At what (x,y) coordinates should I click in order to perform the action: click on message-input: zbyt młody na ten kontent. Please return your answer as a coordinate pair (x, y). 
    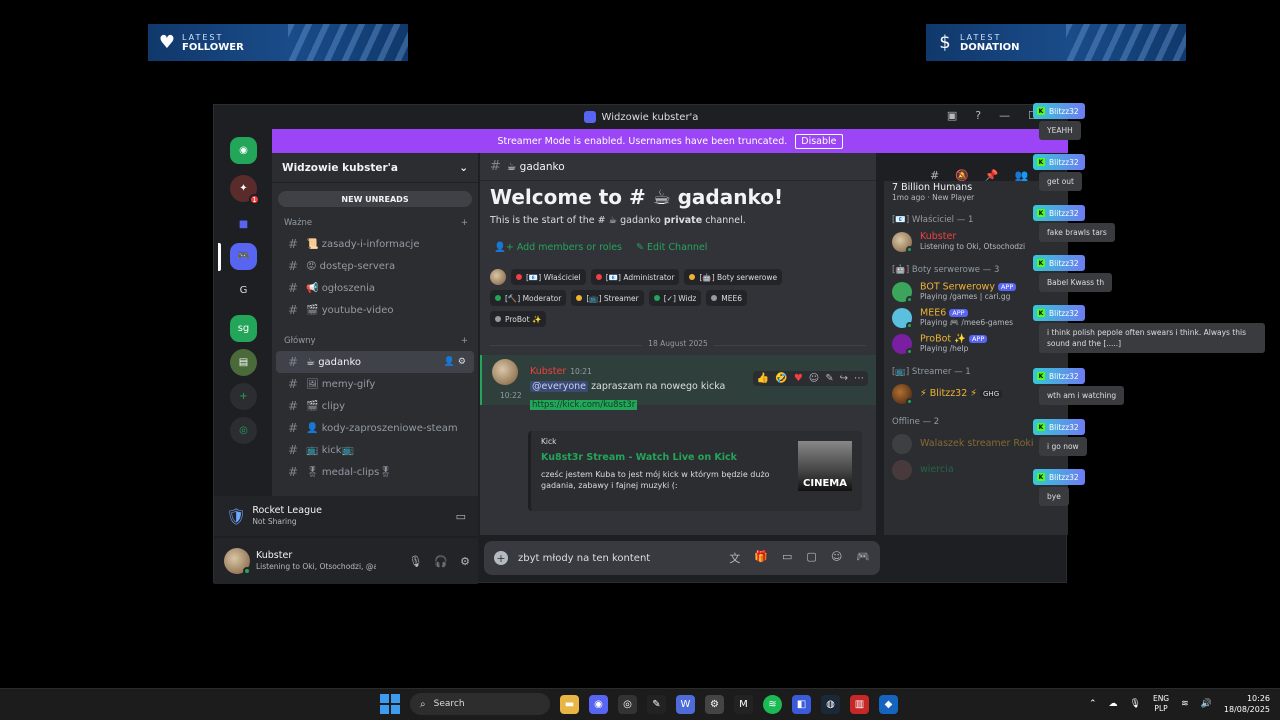
    Looking at the image, I should click on (584, 558).